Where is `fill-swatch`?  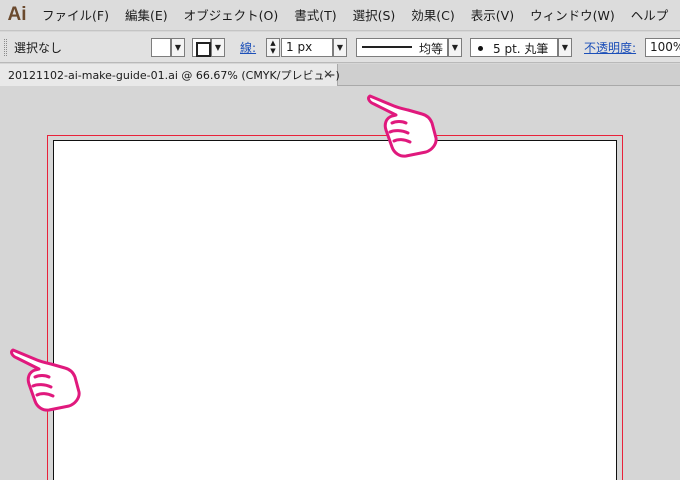 fill-swatch is located at coordinates (161, 47).